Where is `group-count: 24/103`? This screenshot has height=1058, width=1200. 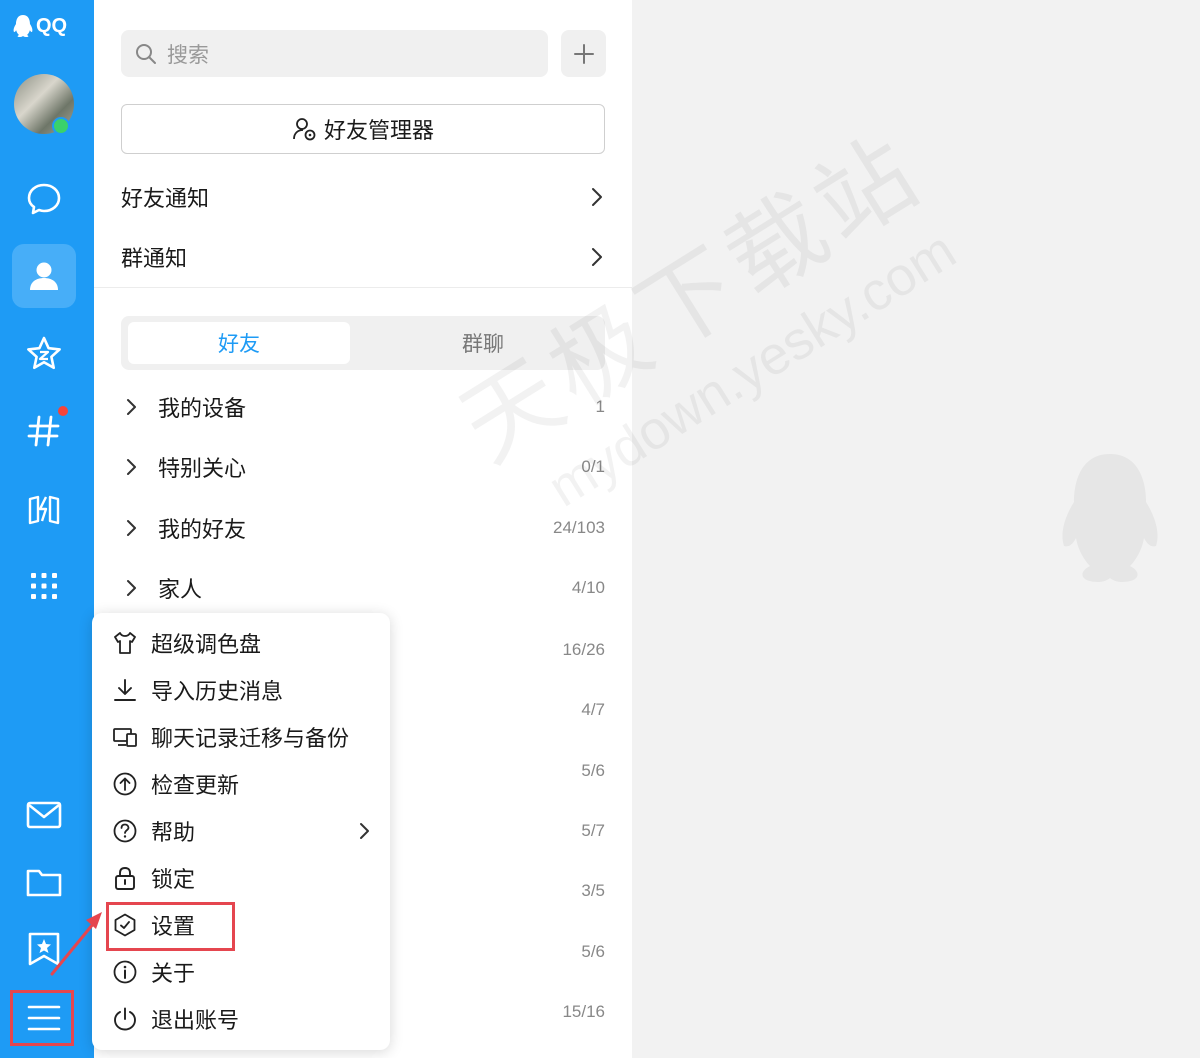
group-count: 24/103 is located at coordinates (579, 527).